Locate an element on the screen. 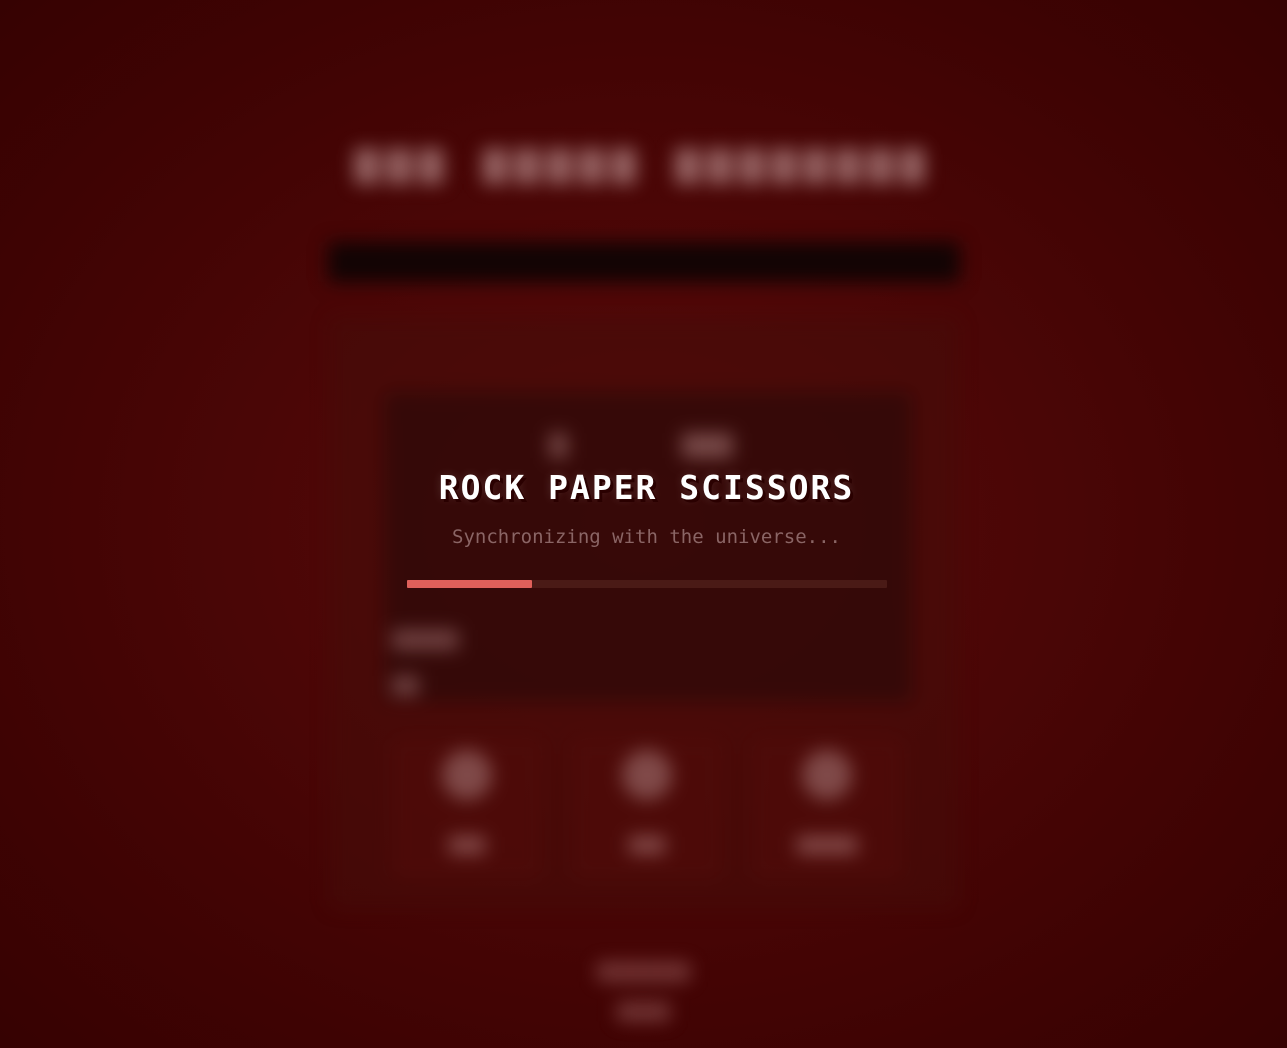  loading-title: ROCK PAPER SCISSORS is located at coordinates (646, 487).